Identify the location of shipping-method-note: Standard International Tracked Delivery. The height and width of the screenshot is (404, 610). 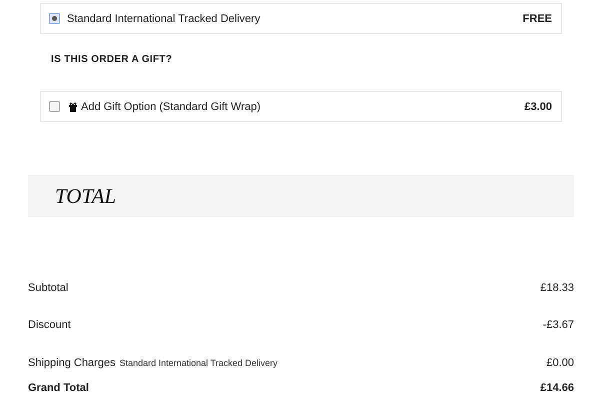
(198, 363).